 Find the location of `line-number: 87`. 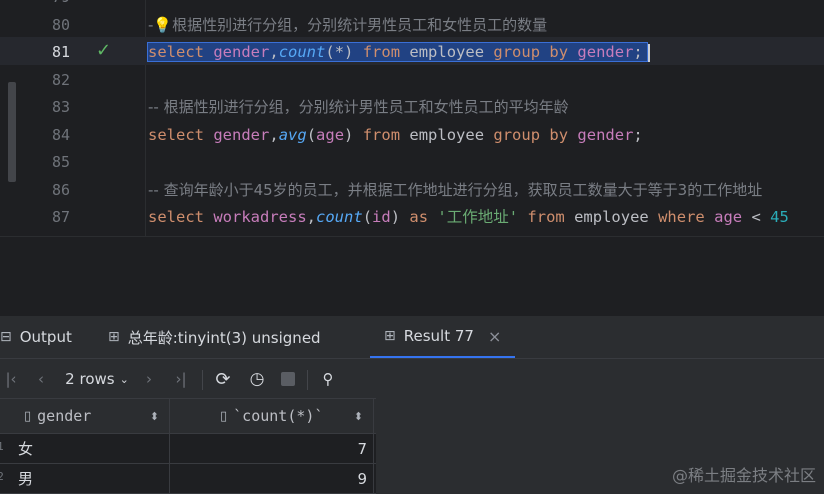

line-number: 87 is located at coordinates (60, 217).